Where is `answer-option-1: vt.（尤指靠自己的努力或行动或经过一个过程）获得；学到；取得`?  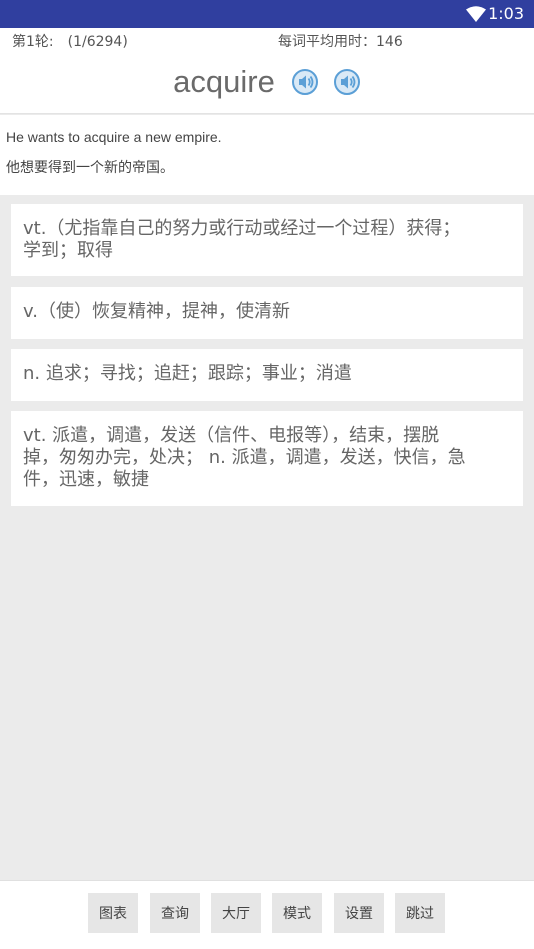 answer-option-1: vt.（尤指靠自己的努力或行动或经过一个过程）获得；学到；取得 is located at coordinates (267, 240).